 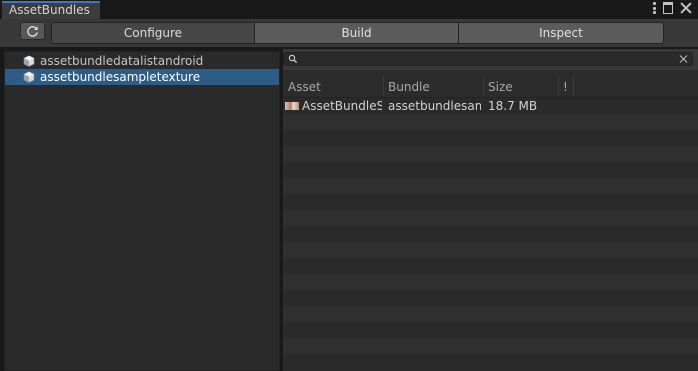 What do you see at coordinates (304, 87) in the screenshot?
I see `column-header-asset: Asset` at bounding box center [304, 87].